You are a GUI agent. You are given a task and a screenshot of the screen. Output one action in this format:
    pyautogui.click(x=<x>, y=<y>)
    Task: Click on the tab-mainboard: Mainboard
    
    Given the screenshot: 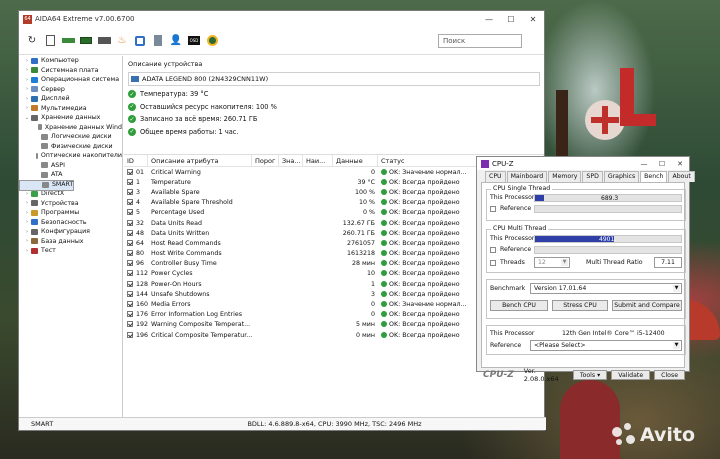 What is the action you would take?
    pyautogui.click(x=527, y=176)
    